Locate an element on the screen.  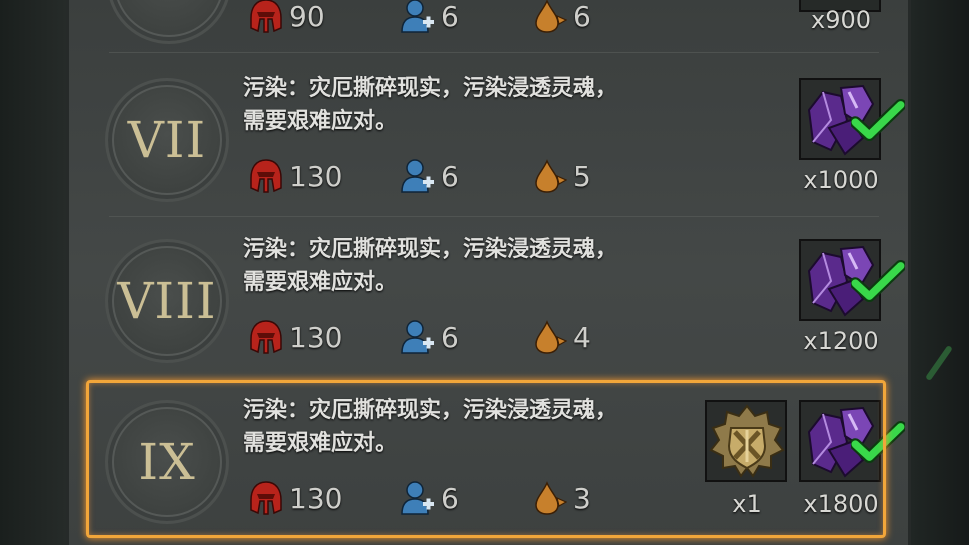
attack-stat: 90 is located at coordinates (287, 18).